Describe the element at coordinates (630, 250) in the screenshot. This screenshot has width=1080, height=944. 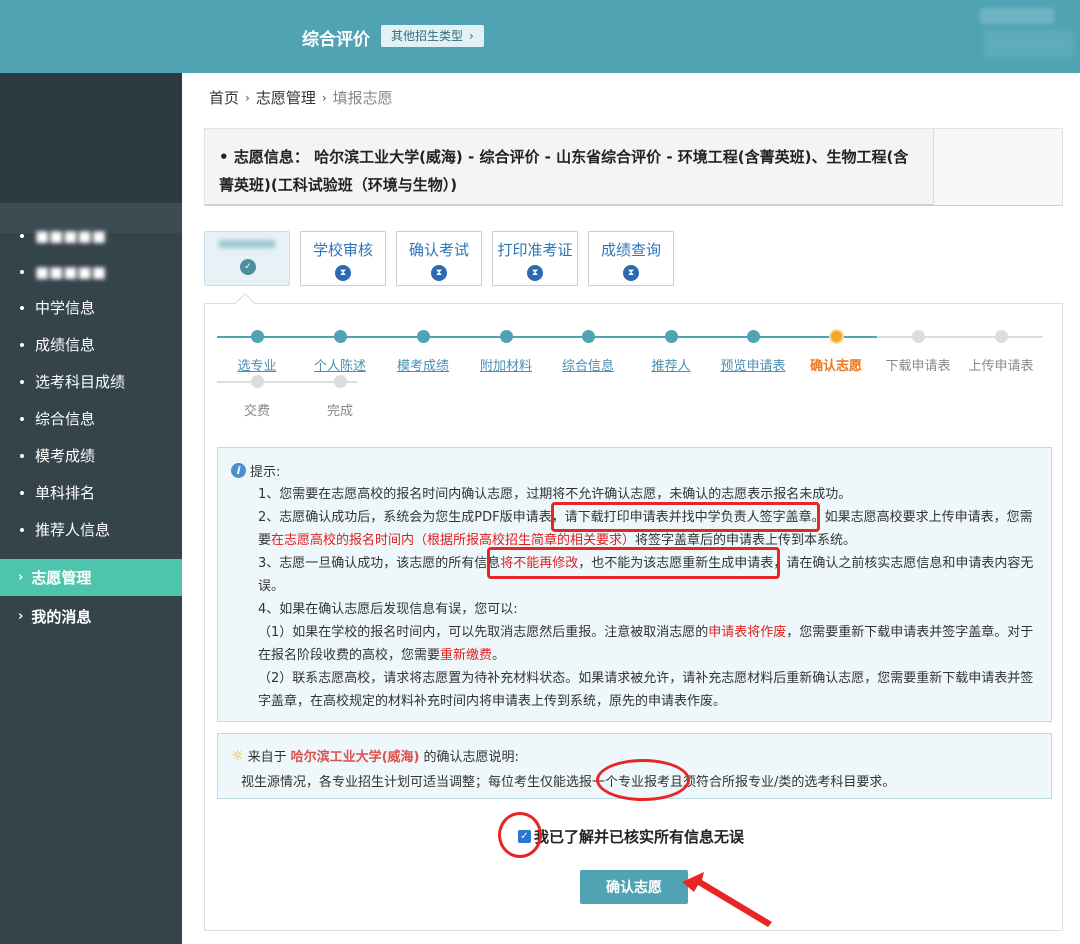
I see `tab-label: 成绩查询` at that location.